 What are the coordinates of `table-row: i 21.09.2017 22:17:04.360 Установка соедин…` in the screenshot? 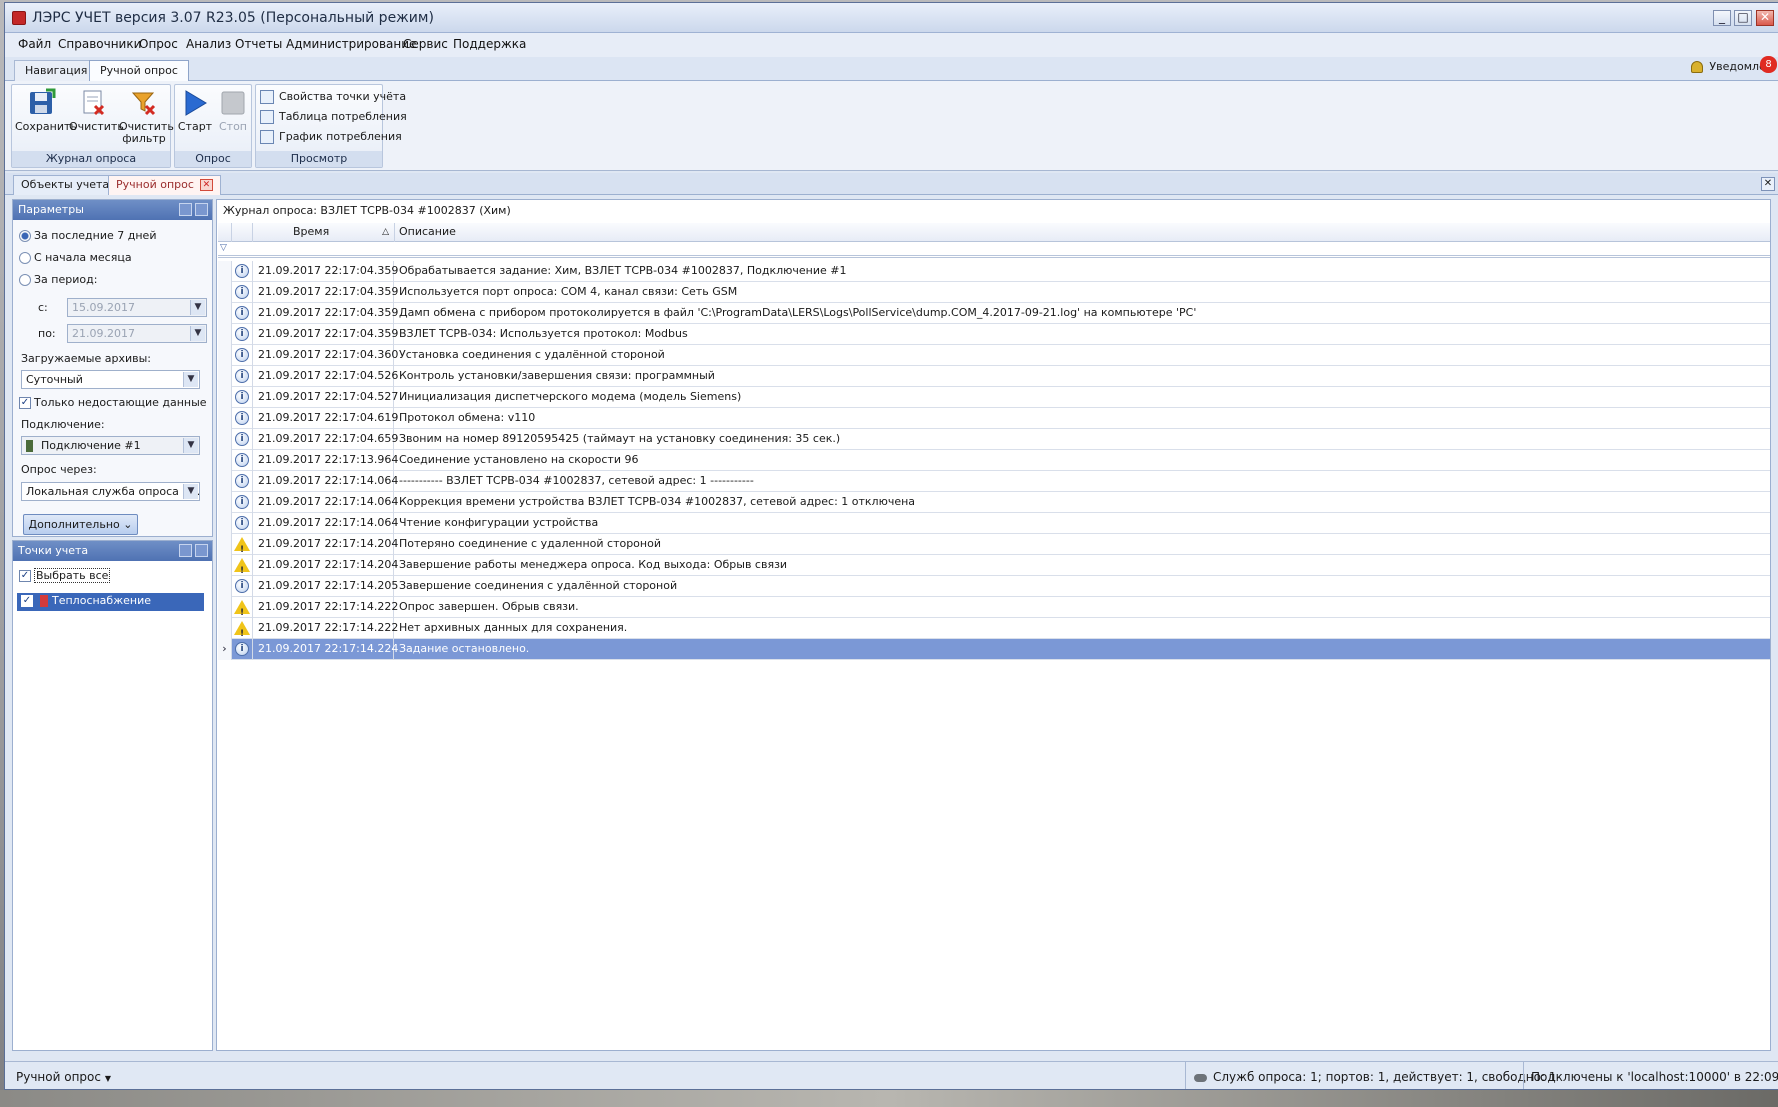 It's located at (994, 355).